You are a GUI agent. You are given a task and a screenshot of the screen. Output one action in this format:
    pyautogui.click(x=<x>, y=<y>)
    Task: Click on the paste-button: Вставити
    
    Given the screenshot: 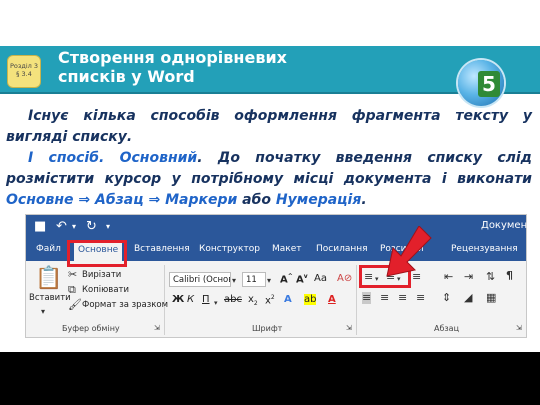 What is the action you would take?
    pyautogui.click(x=50, y=298)
    